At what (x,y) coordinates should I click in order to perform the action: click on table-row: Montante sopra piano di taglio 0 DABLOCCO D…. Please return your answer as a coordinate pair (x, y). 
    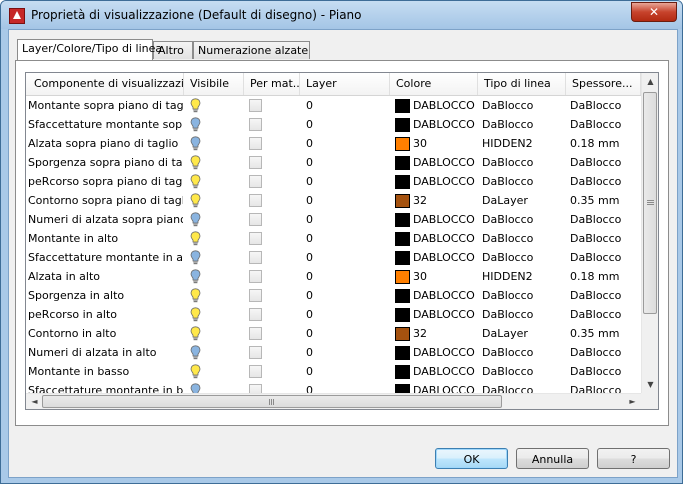
    Looking at the image, I should click on (333, 105).